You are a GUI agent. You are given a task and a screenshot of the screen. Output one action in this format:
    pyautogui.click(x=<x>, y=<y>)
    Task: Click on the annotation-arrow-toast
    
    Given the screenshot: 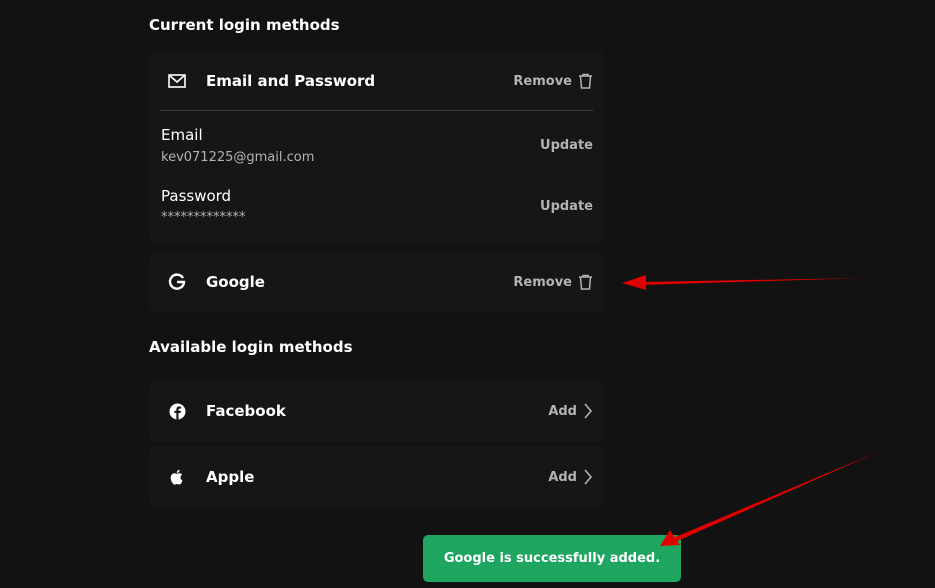 What is the action you would take?
    pyautogui.click(x=770, y=498)
    